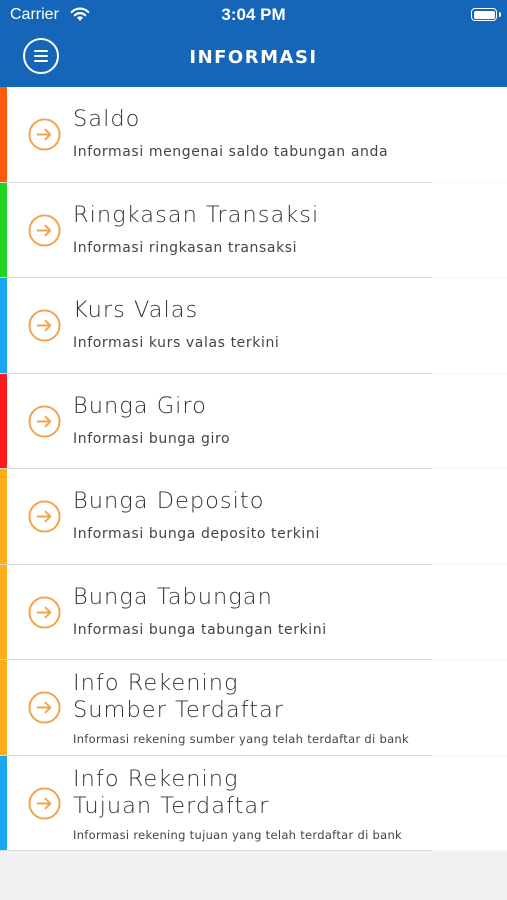  I want to click on item-title: Bunga Deposito, so click(169, 501).